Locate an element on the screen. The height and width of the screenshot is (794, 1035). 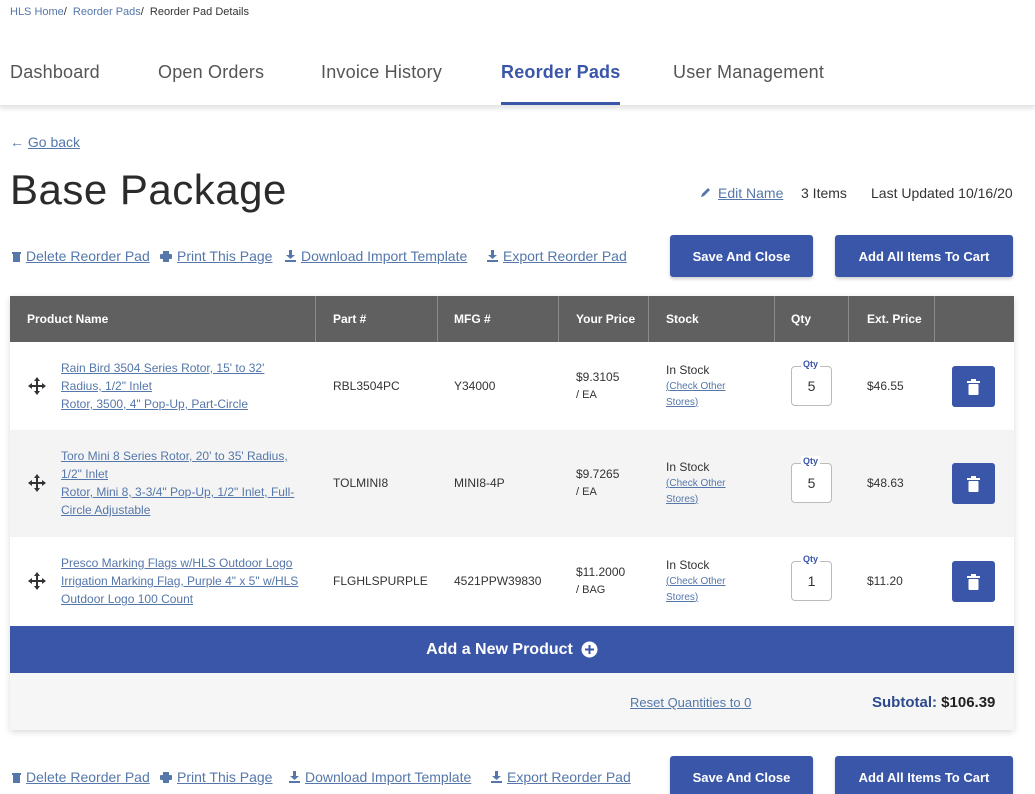
your-price: $9.7265 / EA is located at coordinates (597, 483).